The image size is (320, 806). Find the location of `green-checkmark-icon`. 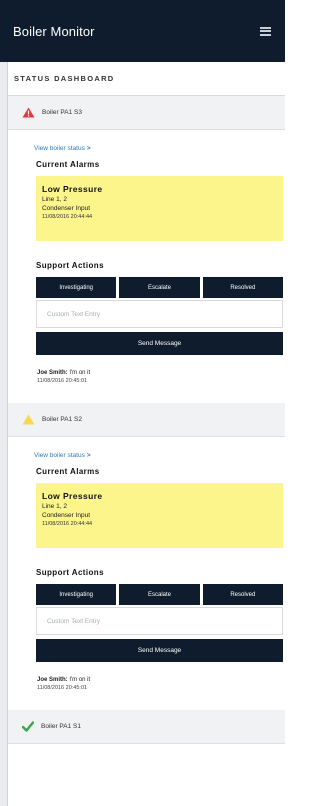

green-checkmark-icon is located at coordinates (28, 726).